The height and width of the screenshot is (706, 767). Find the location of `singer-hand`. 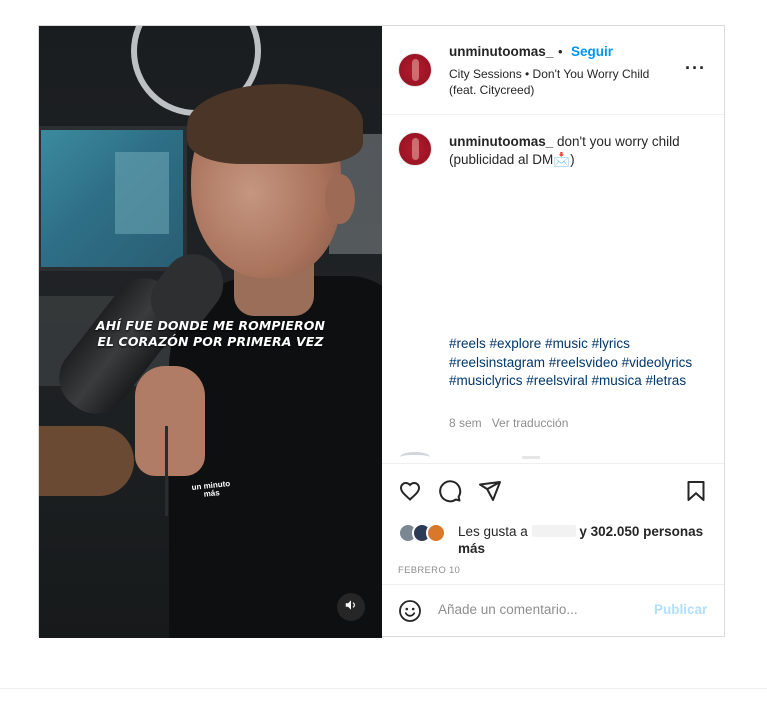

singer-hand is located at coordinates (170, 421).